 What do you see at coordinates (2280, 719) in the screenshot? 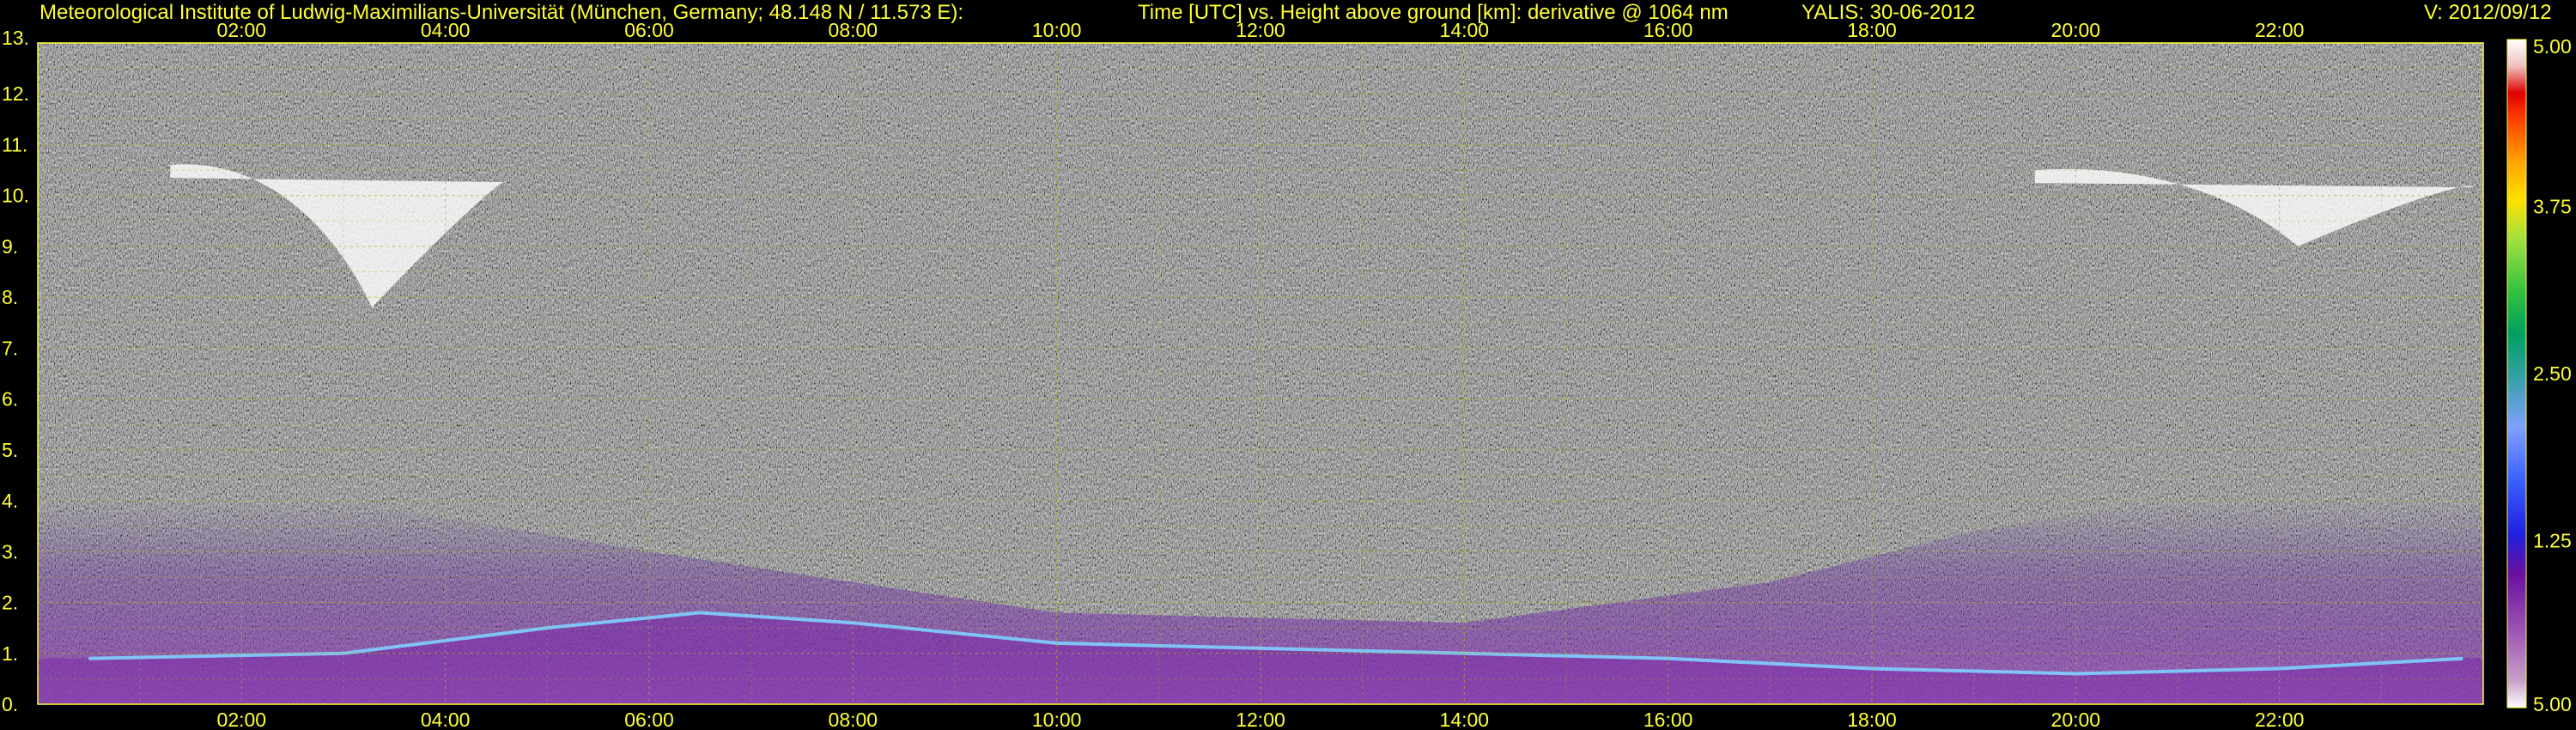
I see `x-tick-label-bottom: 22:00` at bounding box center [2280, 719].